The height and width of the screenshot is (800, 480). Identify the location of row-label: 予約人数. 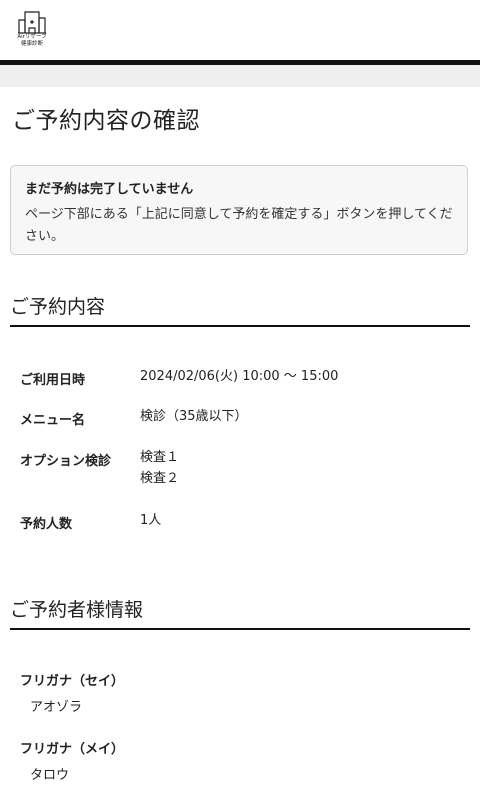
(46, 524).